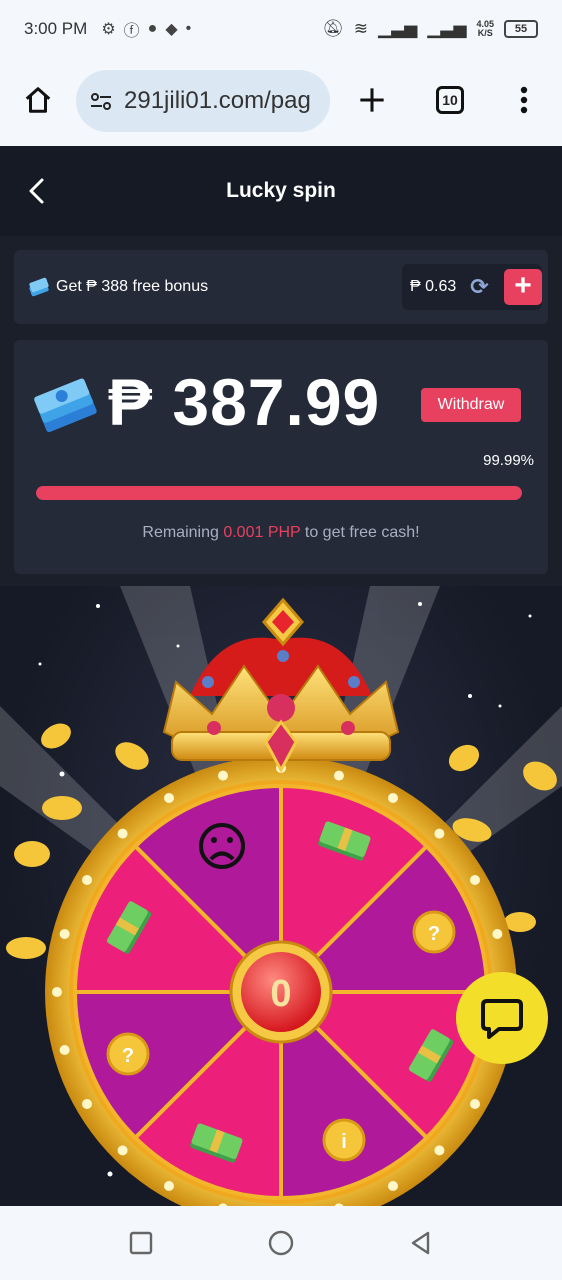 This screenshot has height=1280, width=562. Describe the element at coordinates (333, 28) in the screenshot. I see `mute-bell-icon: 🔕︎` at that location.